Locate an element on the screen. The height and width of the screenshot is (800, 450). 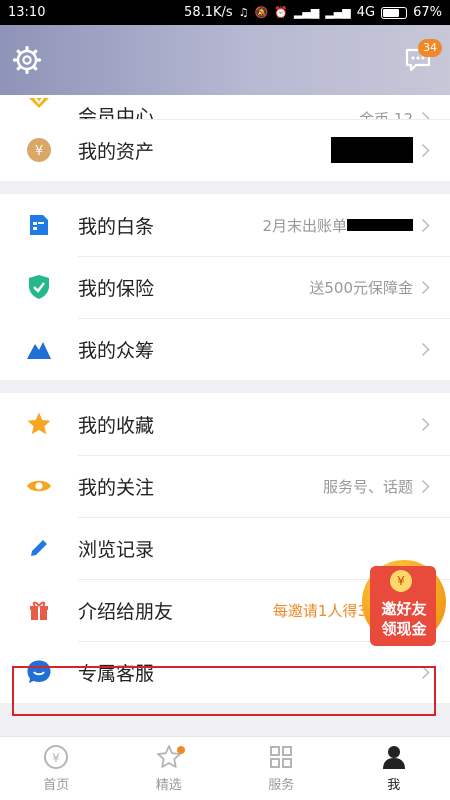
menu-item-baitiao: 我的白条 2月末出账单 is located at coordinates (225, 225).